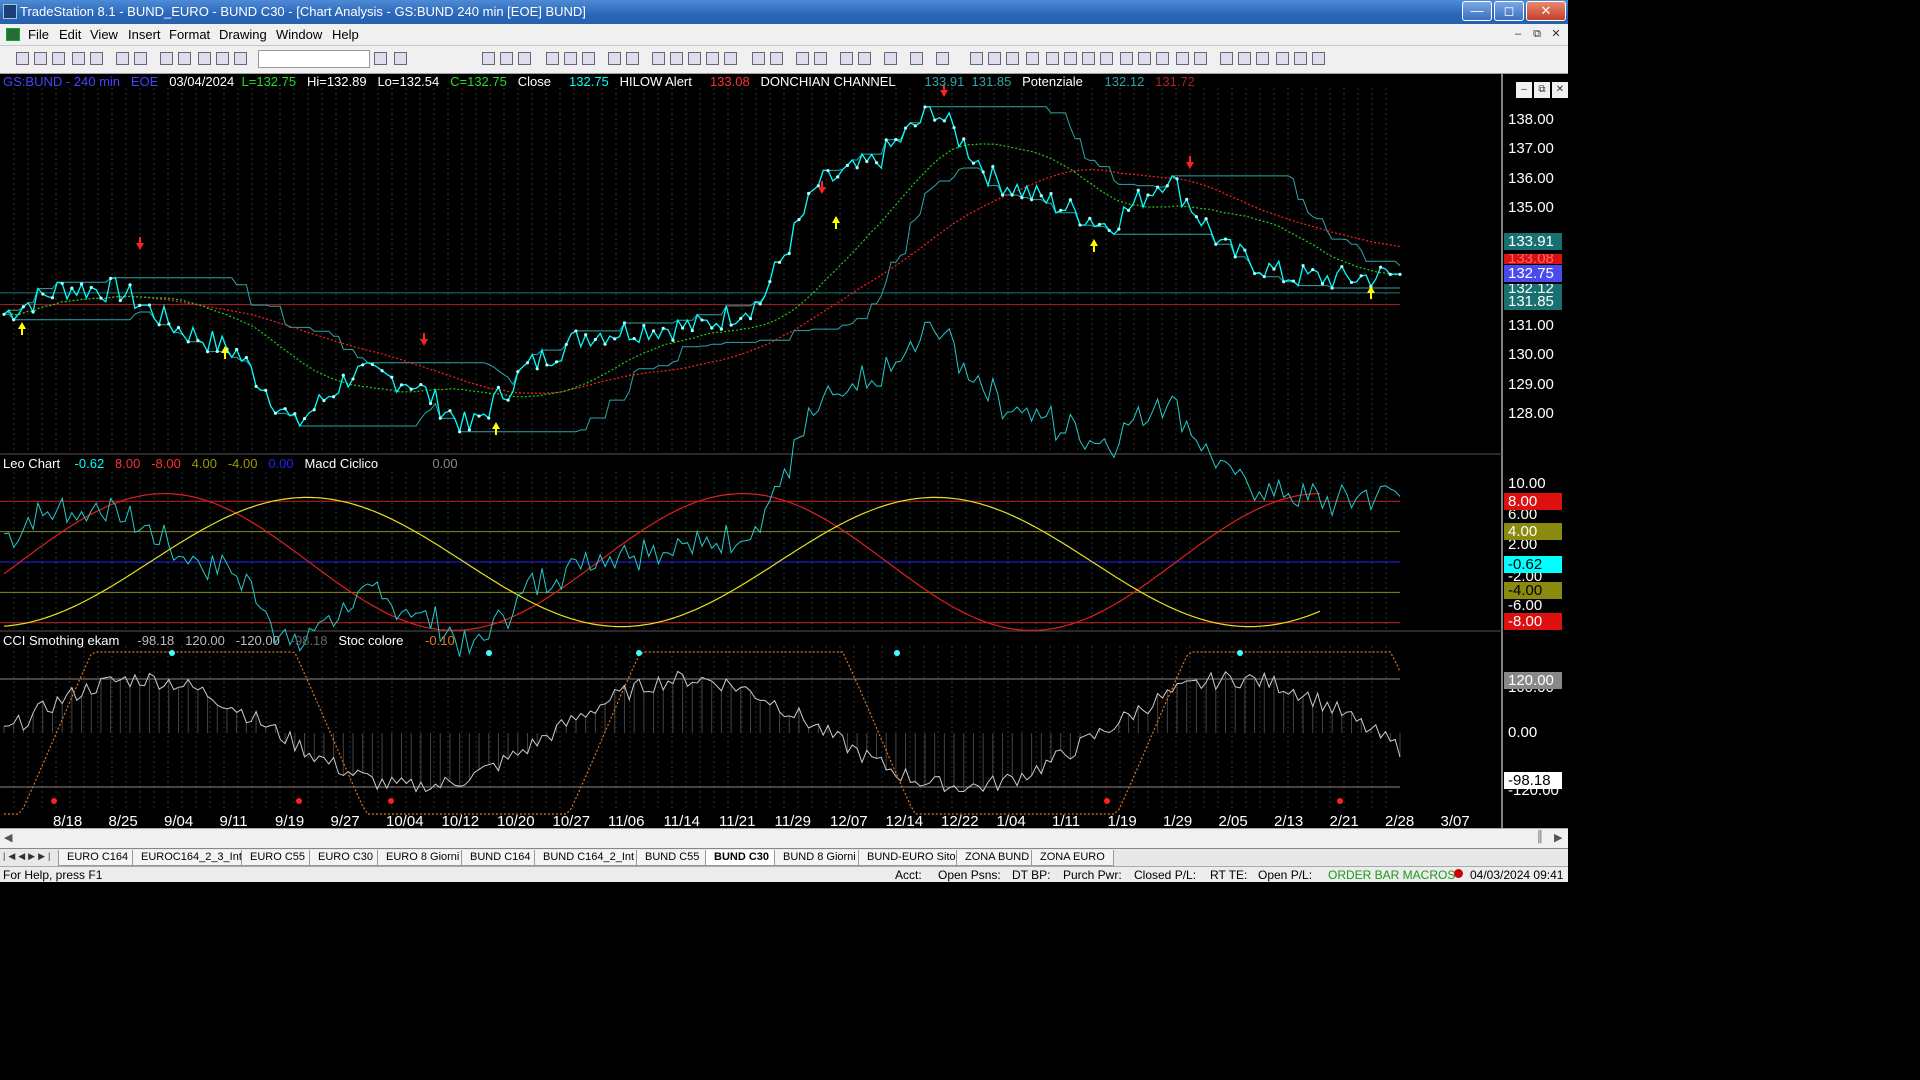  Describe the element at coordinates (1032, 58) in the screenshot. I see `fib-icon` at that location.